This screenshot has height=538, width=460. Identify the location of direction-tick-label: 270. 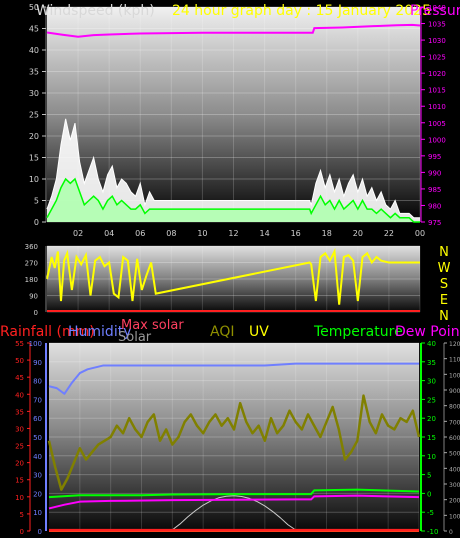
(31, 264).